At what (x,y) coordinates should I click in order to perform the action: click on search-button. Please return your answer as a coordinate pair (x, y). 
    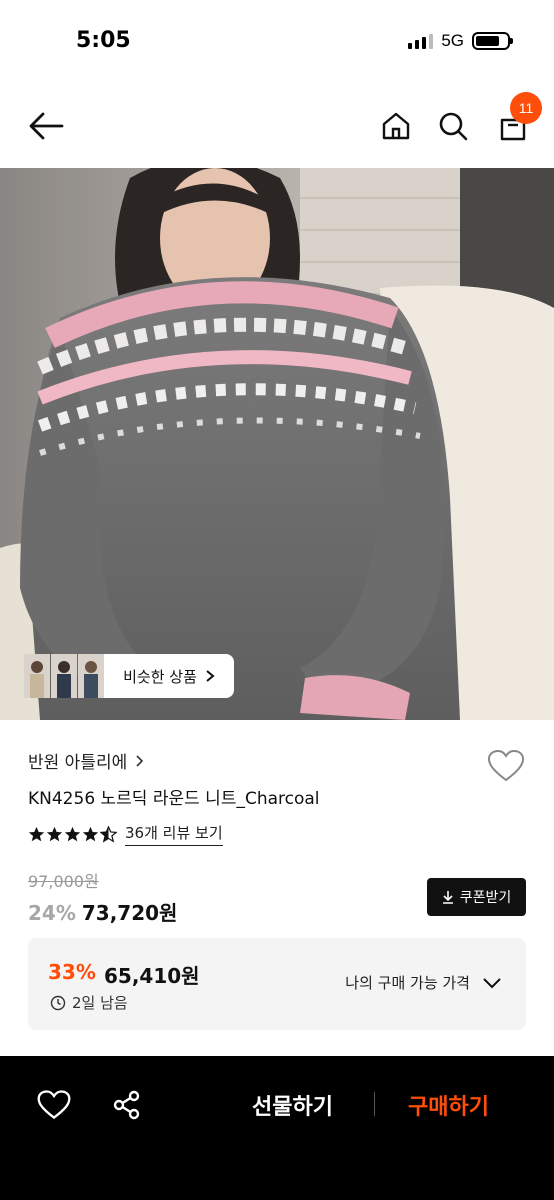
    Looking at the image, I should click on (453, 126).